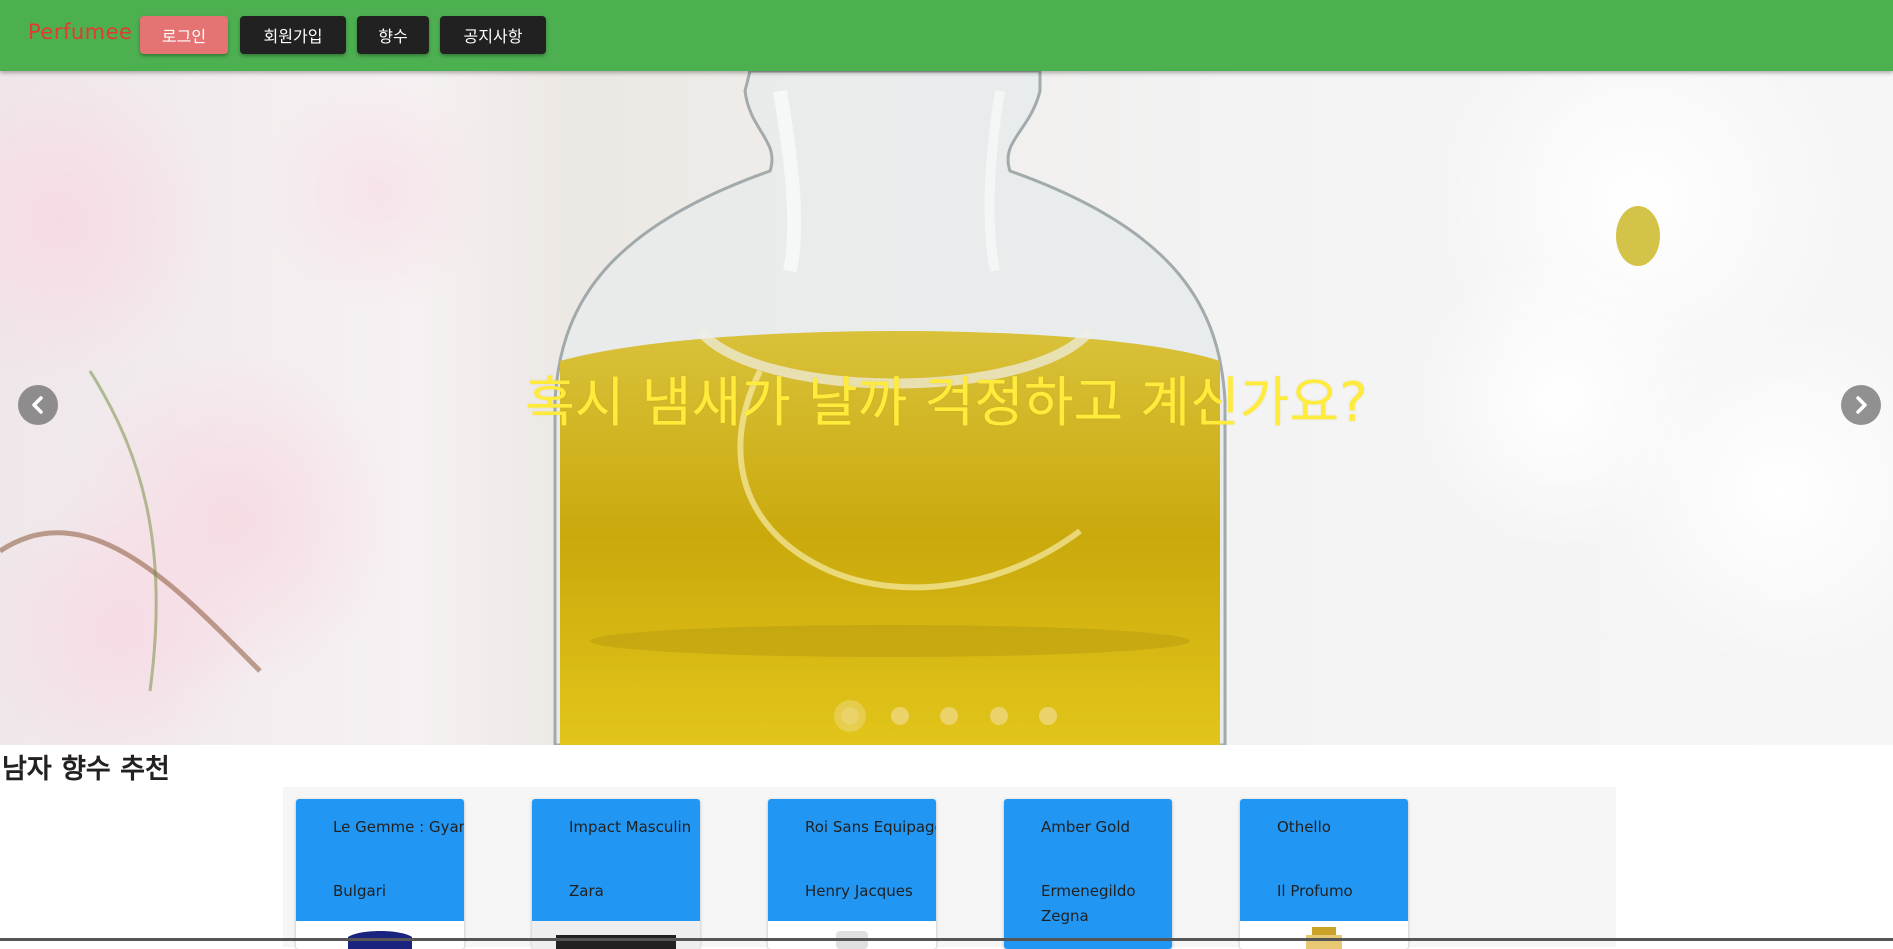 The width and height of the screenshot is (1893, 949). Describe the element at coordinates (1088, 903) in the screenshot. I see `card-brand: Ermenegildo Zegna` at that location.